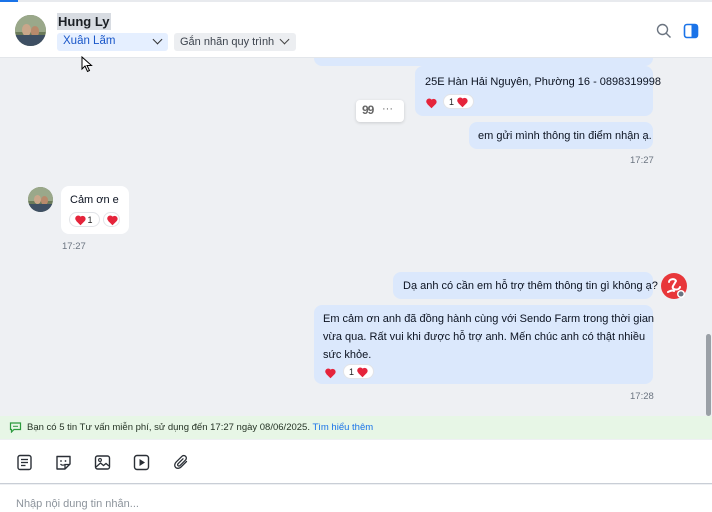  I want to click on contact-name: Hung Ly, so click(84, 21).